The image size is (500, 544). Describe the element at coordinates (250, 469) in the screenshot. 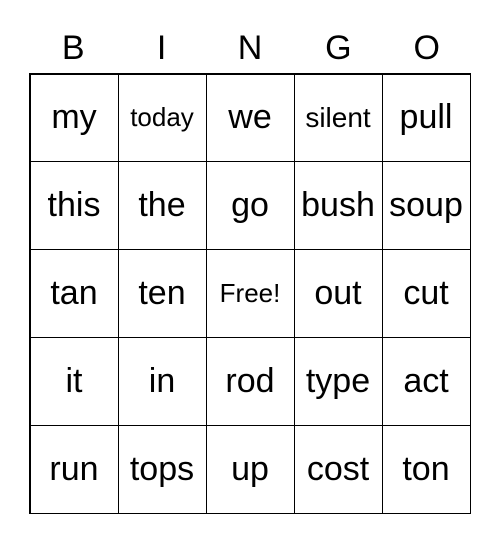

I see `bingo-cell: up` at that location.